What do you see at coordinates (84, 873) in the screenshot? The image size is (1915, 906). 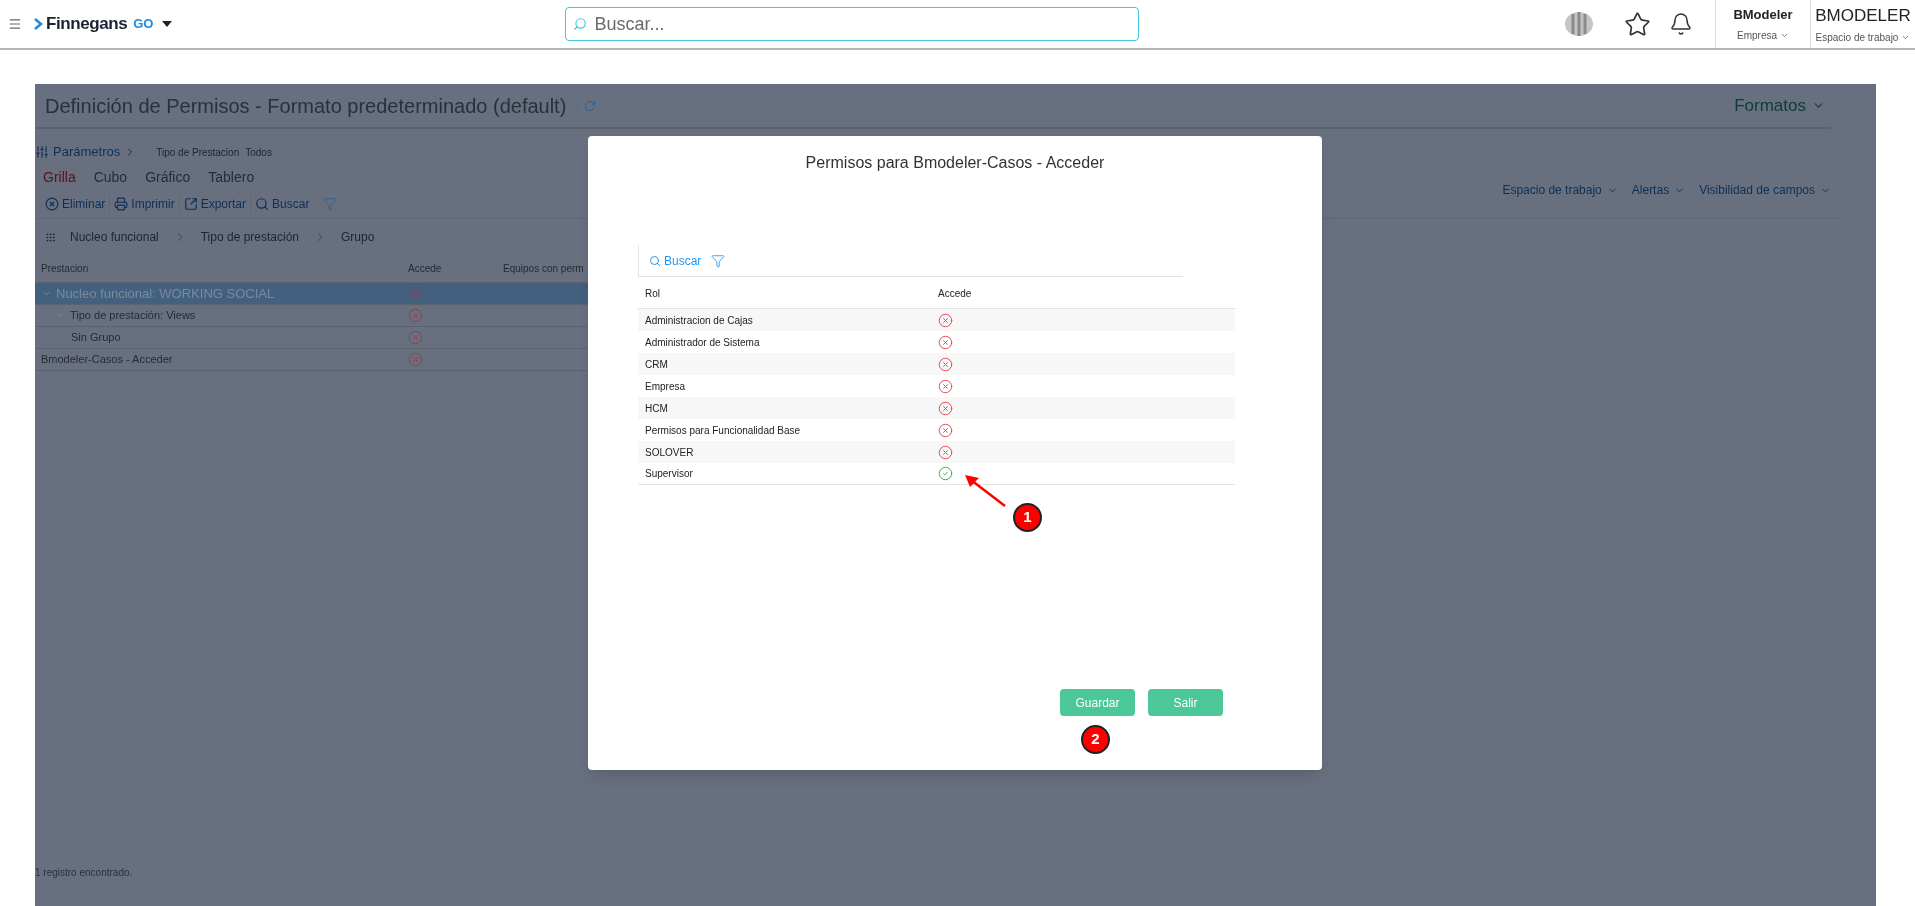 I see `record-count: 1 registro encontrado.` at bounding box center [84, 873].